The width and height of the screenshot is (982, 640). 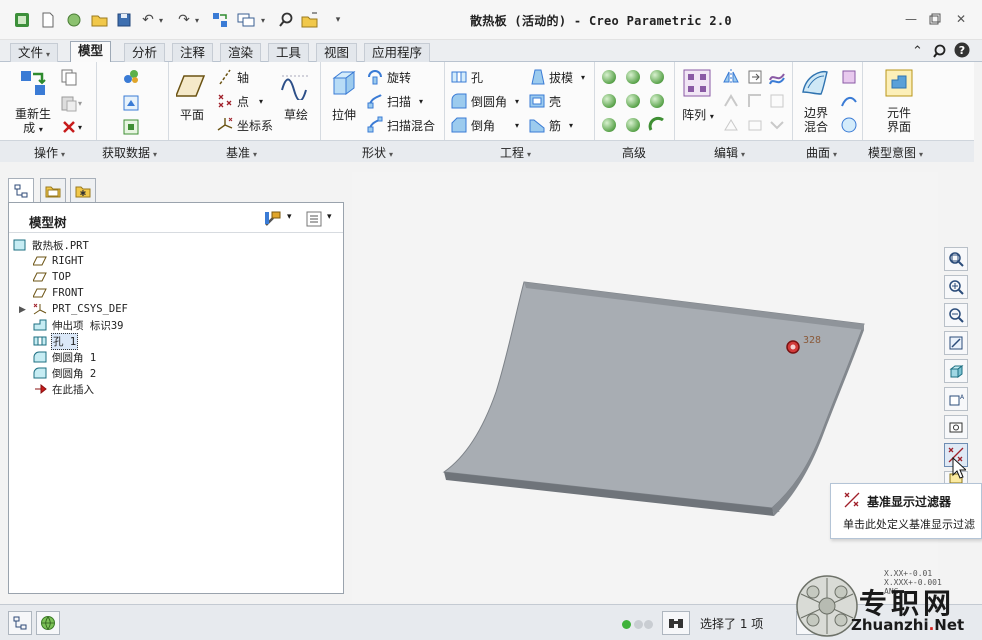 What do you see at coordinates (337, 52) in the screenshot?
I see `tab-view: 视图` at bounding box center [337, 52].